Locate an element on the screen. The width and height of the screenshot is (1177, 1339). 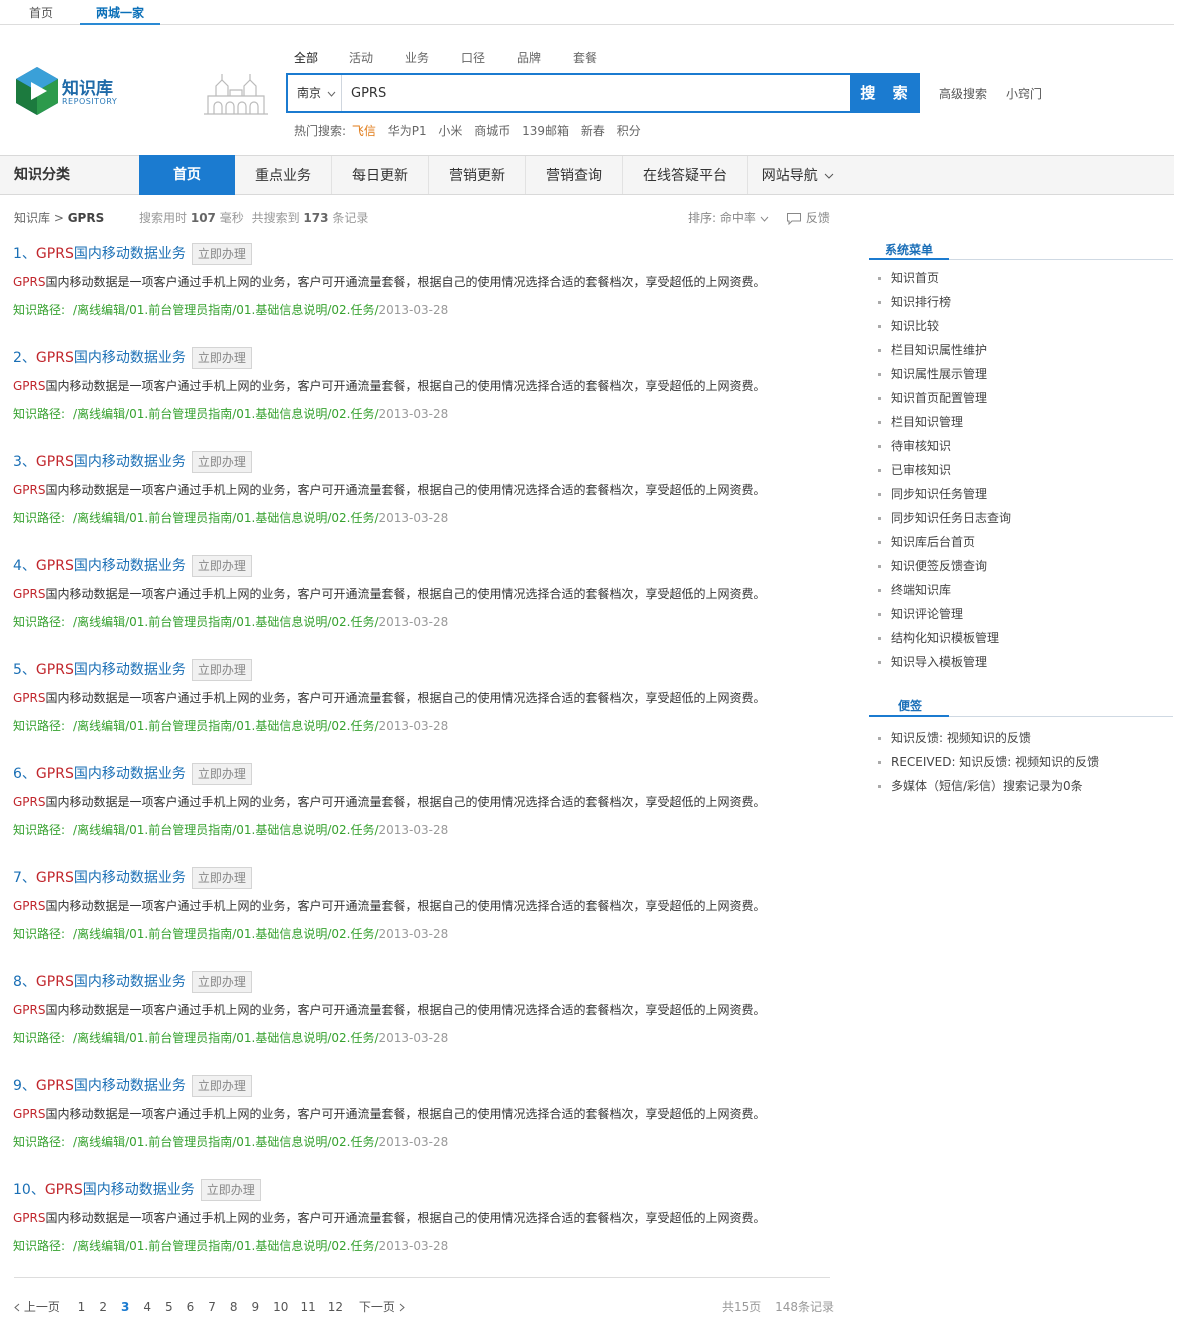
top-tab-two-cities: 两城一家 is located at coordinates (120, 12).